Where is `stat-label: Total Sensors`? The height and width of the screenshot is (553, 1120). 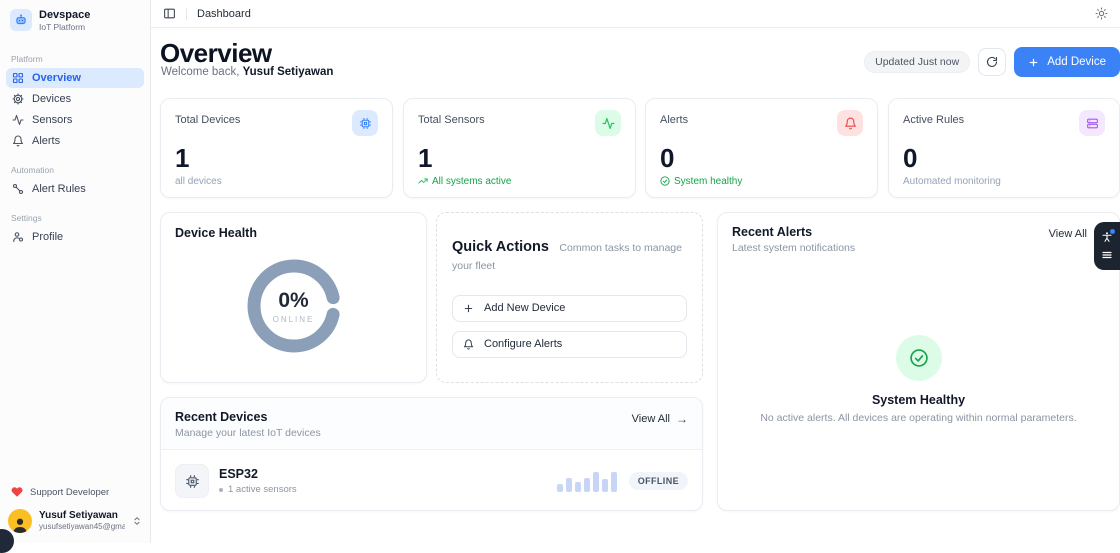
stat-label: Total Sensors is located at coordinates (451, 120).